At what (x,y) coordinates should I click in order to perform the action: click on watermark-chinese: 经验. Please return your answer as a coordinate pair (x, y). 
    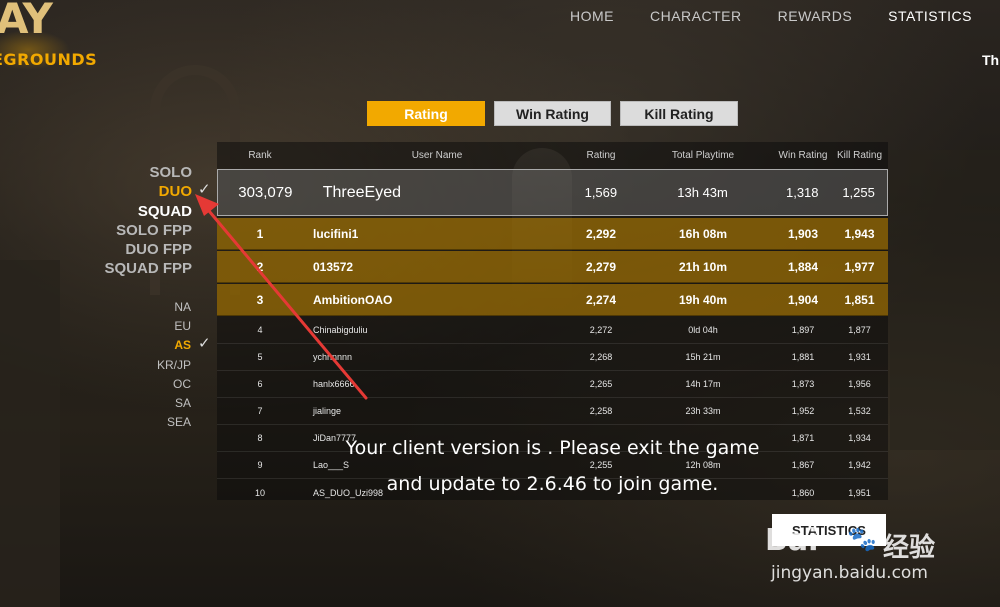
    Looking at the image, I should click on (909, 548).